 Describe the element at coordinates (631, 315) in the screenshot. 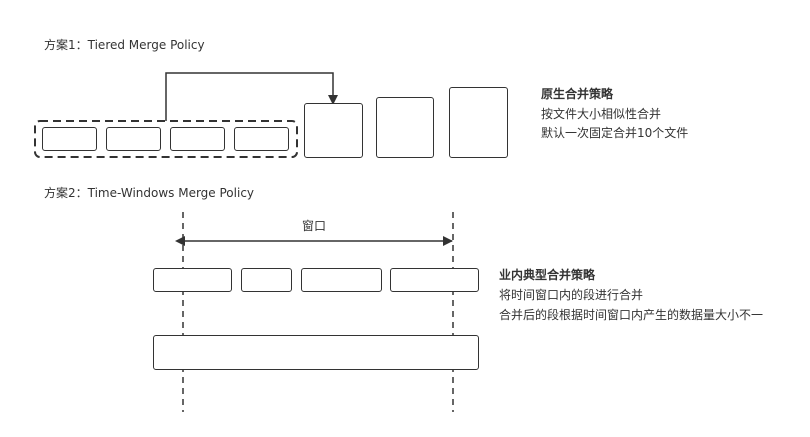

I see `scheme2-note-line: 合并后的段根据时间窗口内产生的数据量大小不一` at that location.